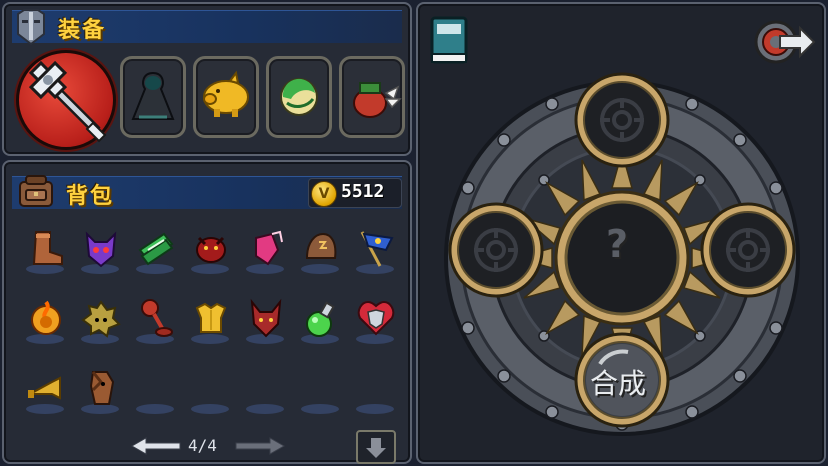 The image size is (828, 466). I want to click on v-coin-icon: V, so click(324, 194).